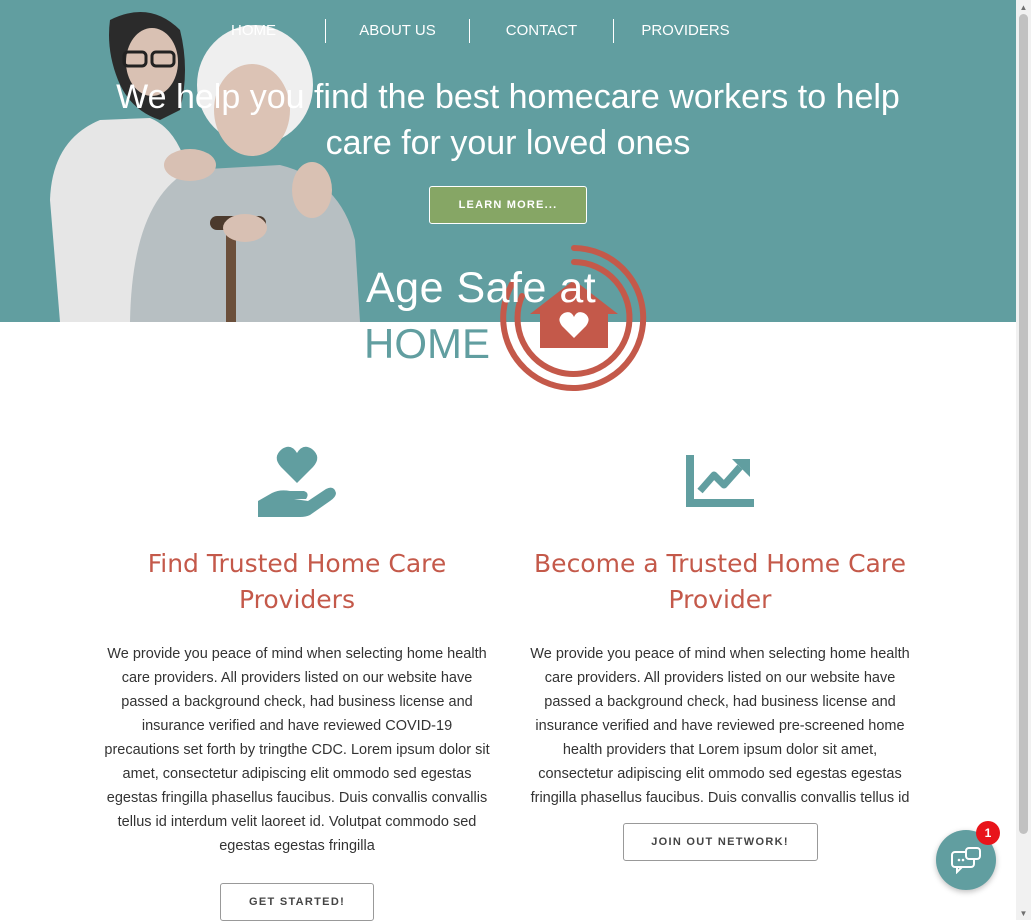 The image size is (1031, 921). I want to click on nav-home: HOME, so click(253, 31).